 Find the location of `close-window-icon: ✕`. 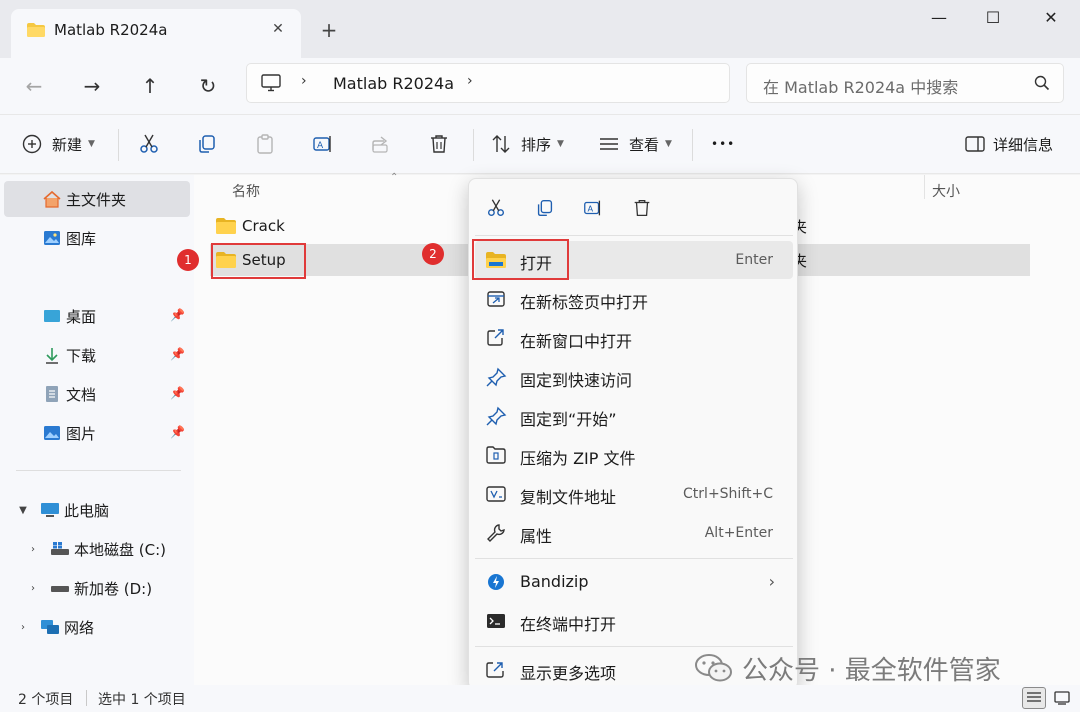

close-window-icon: ✕ is located at coordinates (1051, 18).